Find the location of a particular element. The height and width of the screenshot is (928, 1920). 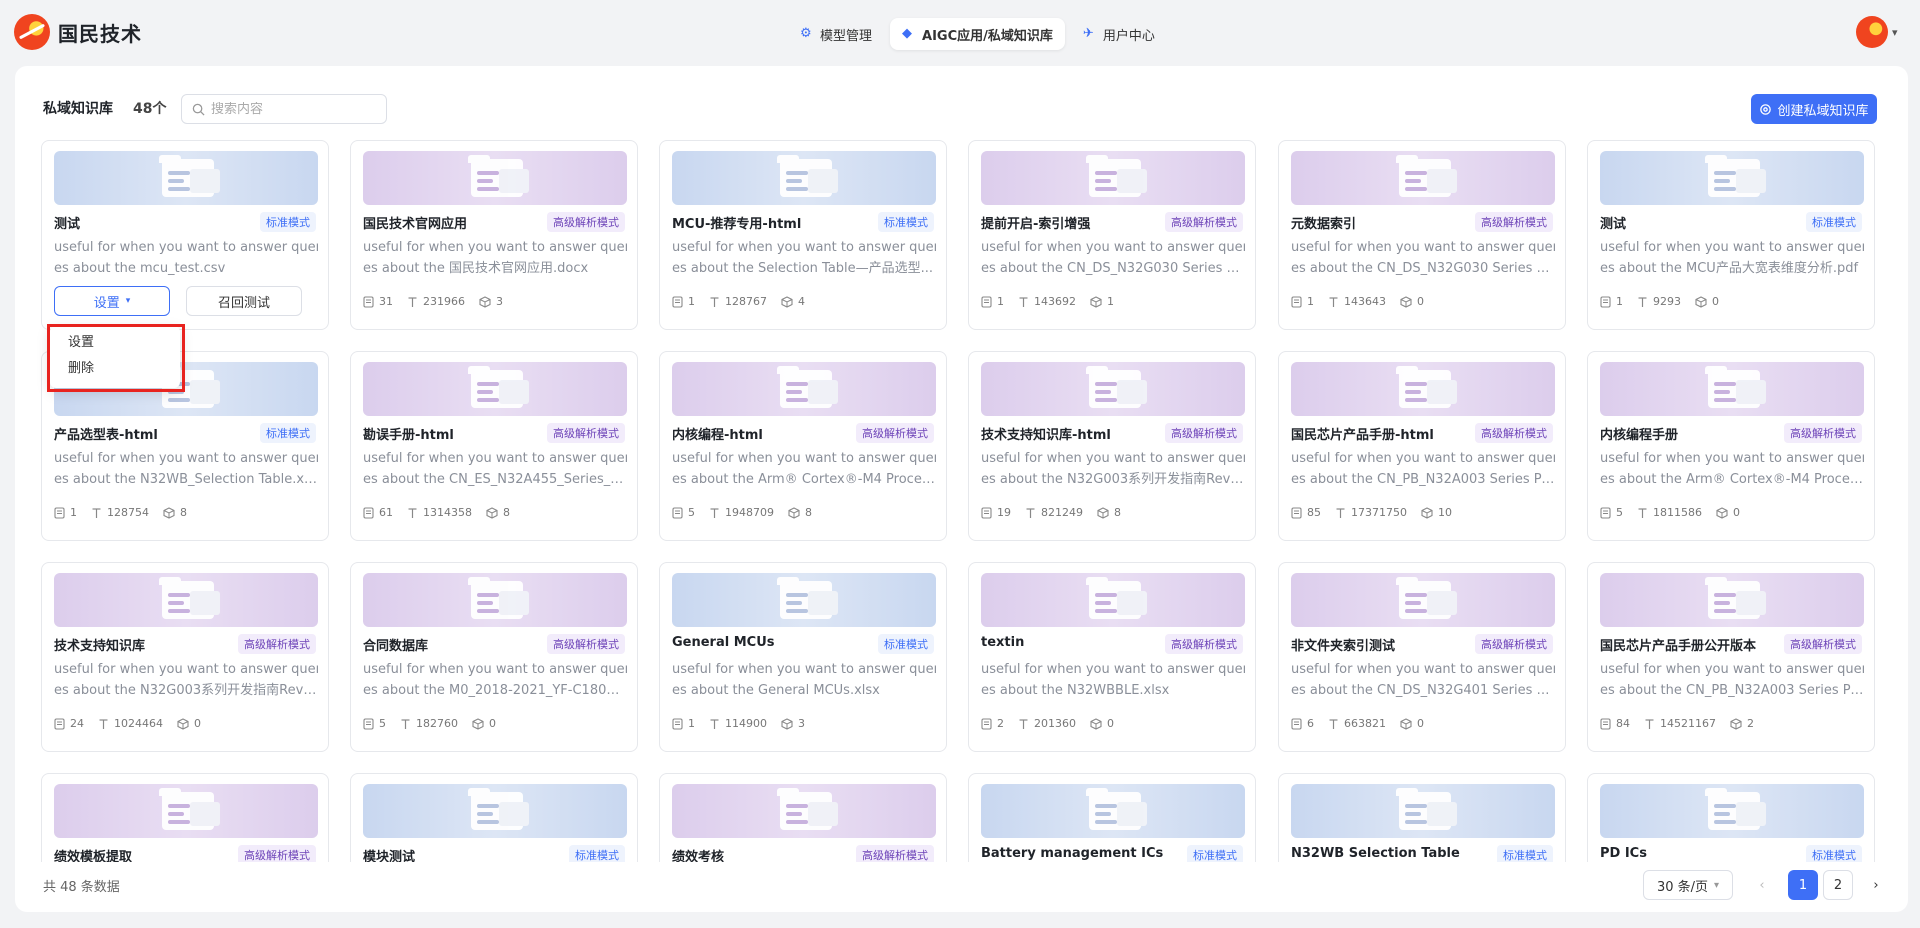

prev-page-button: ‹ is located at coordinates (1762, 885).